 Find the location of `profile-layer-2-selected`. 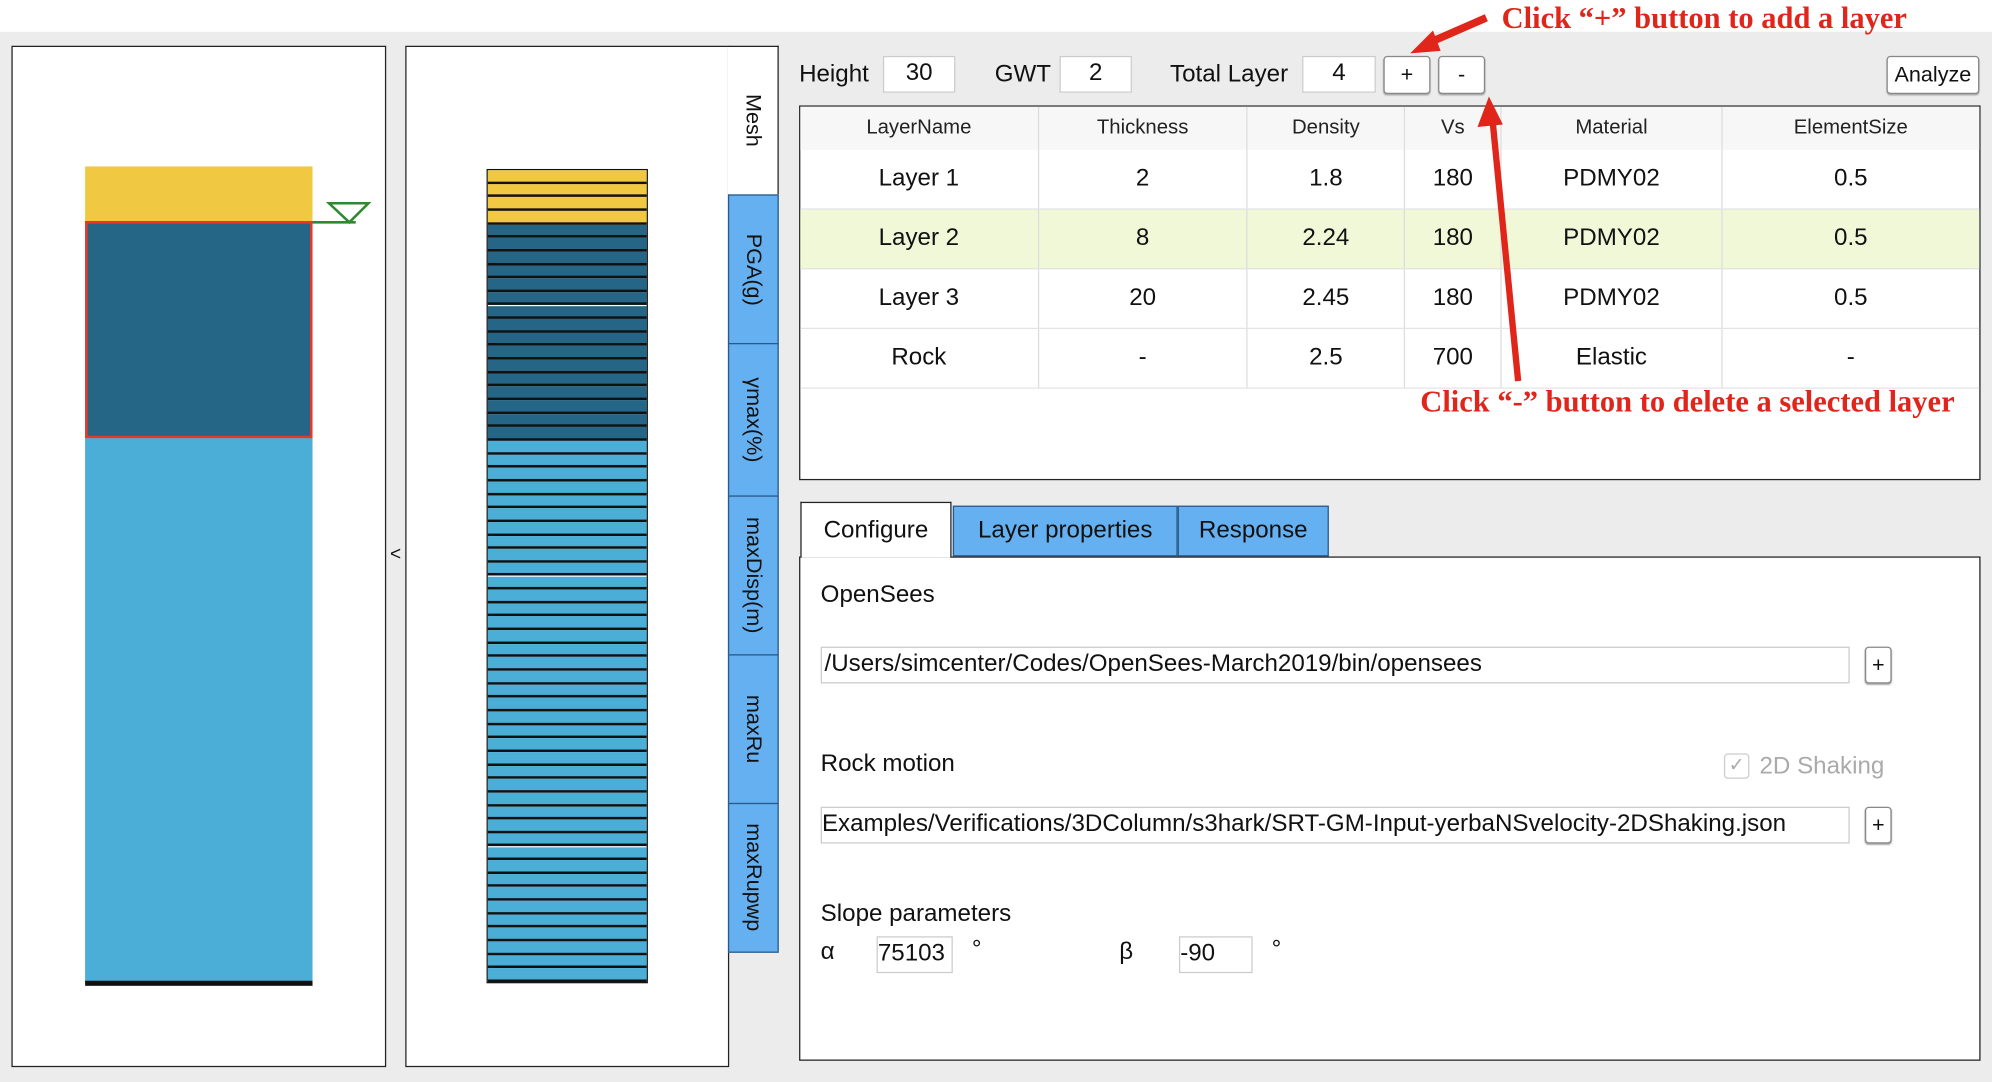

profile-layer-2-selected is located at coordinates (199, 330).